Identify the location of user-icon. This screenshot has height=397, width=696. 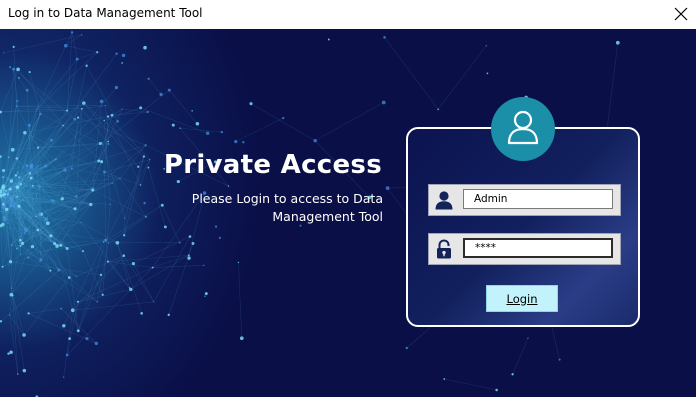
(443, 200).